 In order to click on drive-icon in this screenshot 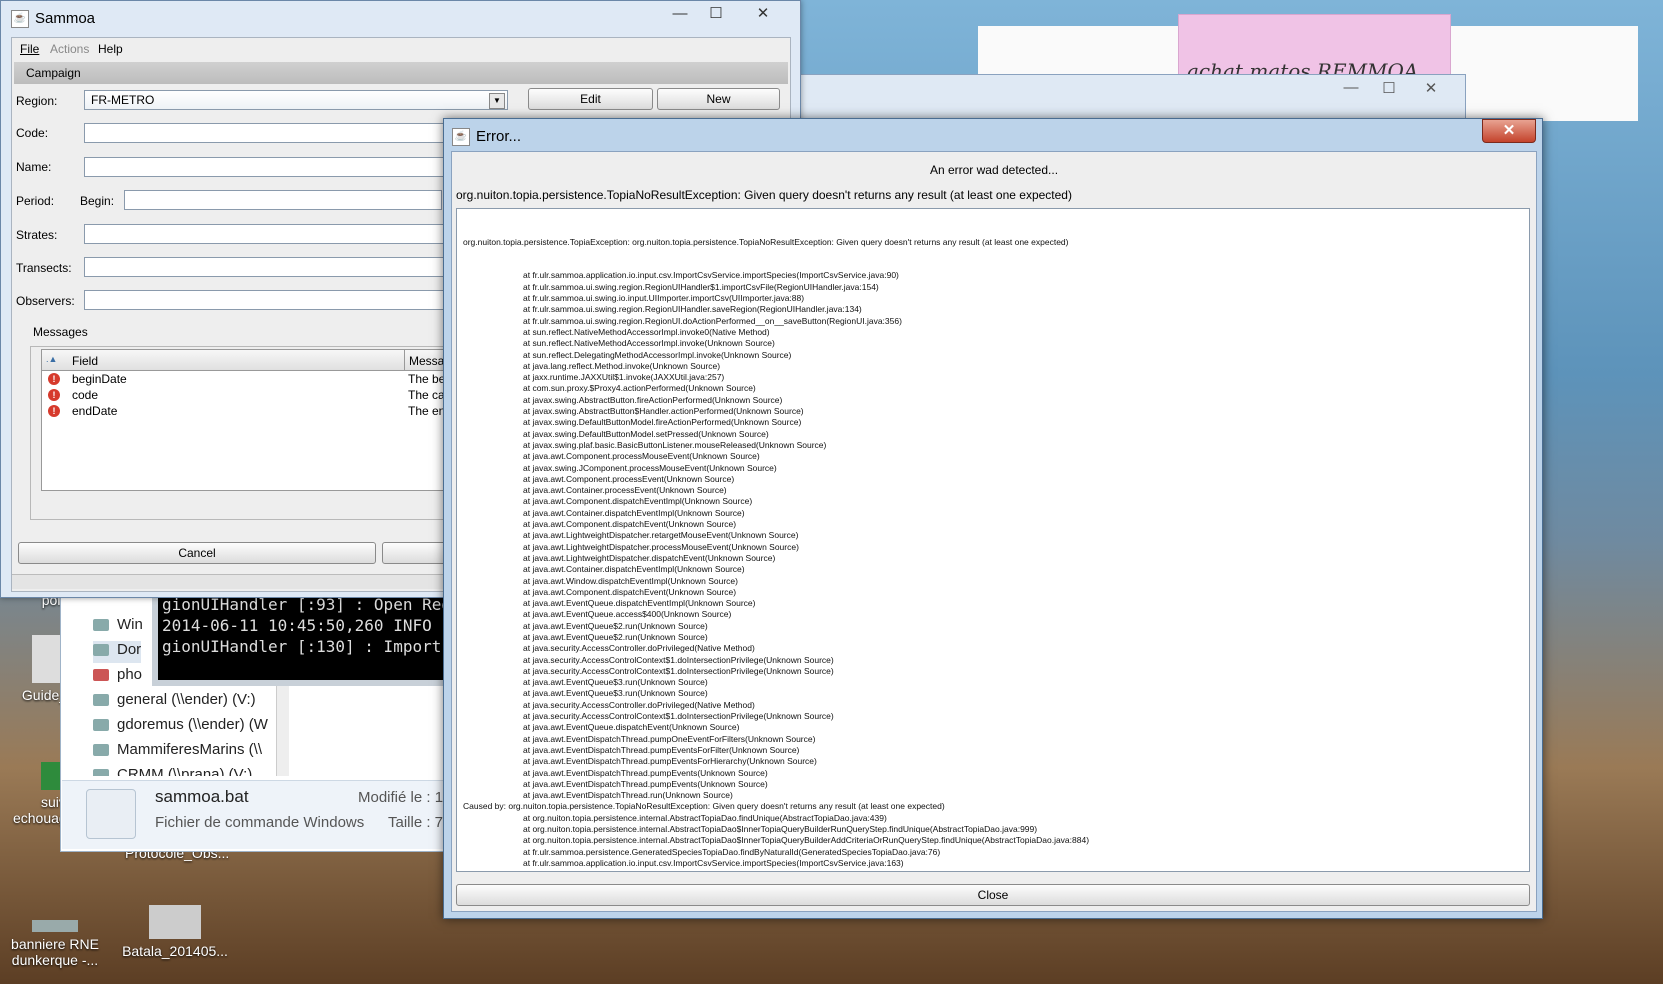, I will do `click(101, 625)`.